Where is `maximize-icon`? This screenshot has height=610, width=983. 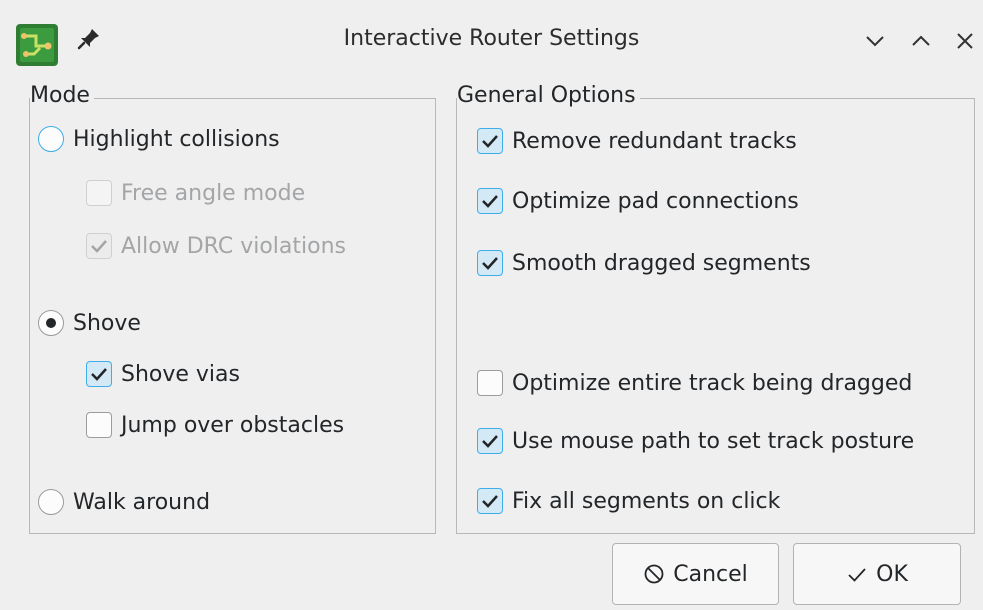
maximize-icon is located at coordinates (921, 40).